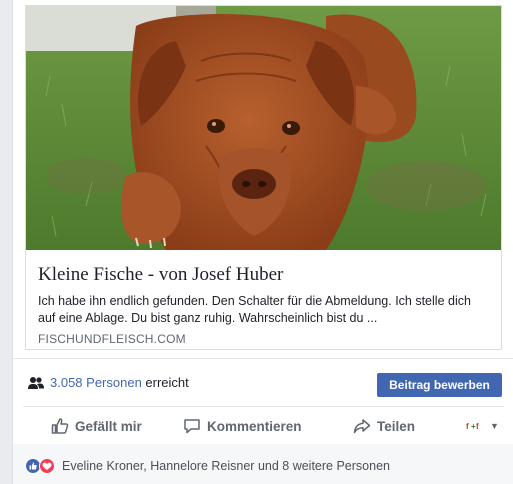  I want to click on share-label: Teilen, so click(396, 426).